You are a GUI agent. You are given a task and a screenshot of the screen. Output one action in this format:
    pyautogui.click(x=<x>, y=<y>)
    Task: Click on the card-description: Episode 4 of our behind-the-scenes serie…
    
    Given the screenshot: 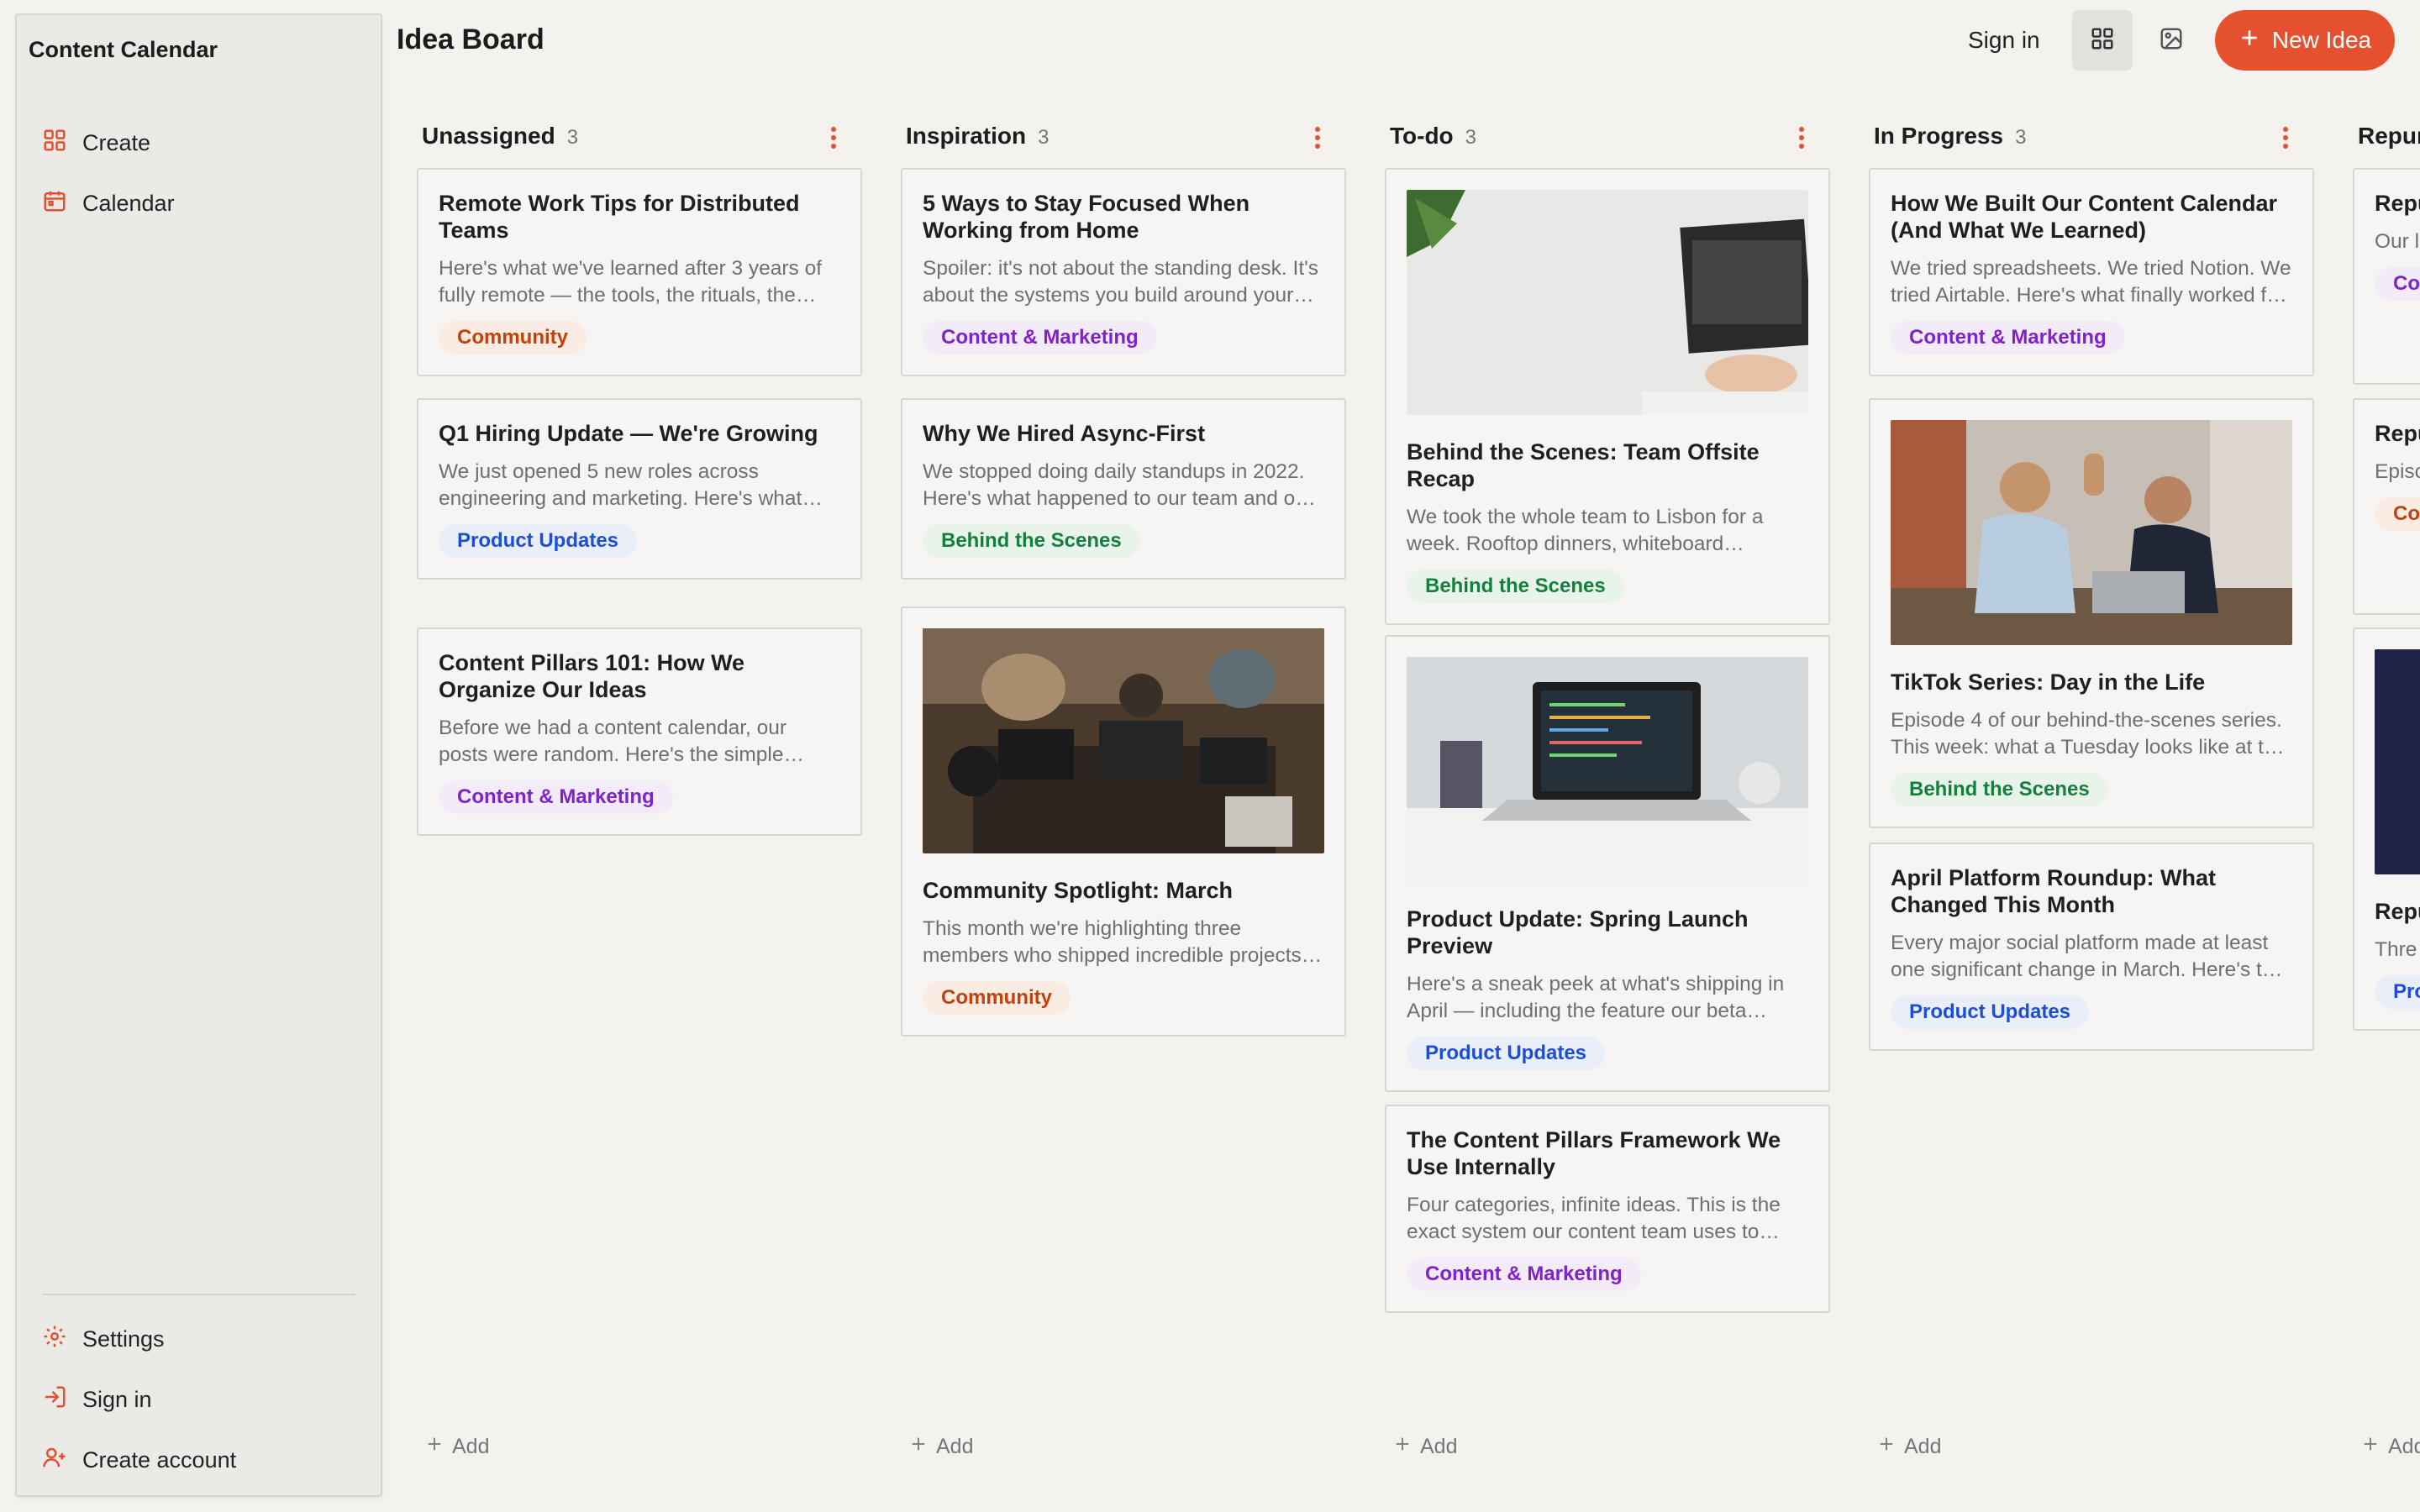 What is the action you would take?
    pyautogui.click(x=2089, y=734)
    